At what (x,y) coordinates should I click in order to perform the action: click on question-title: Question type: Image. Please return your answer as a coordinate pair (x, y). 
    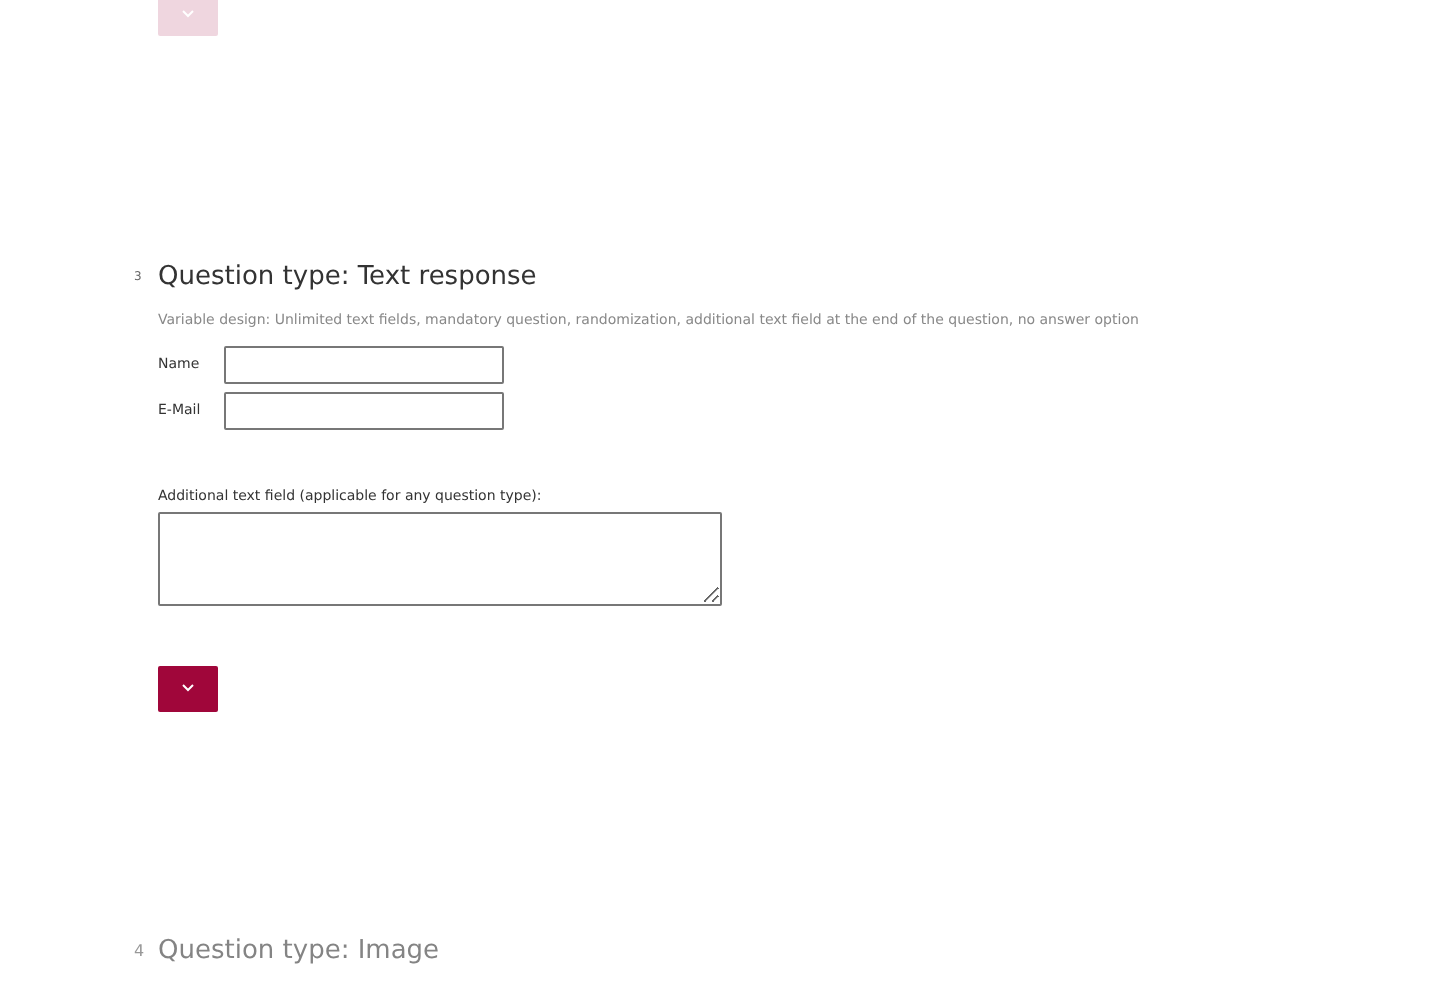
    Looking at the image, I should click on (299, 951).